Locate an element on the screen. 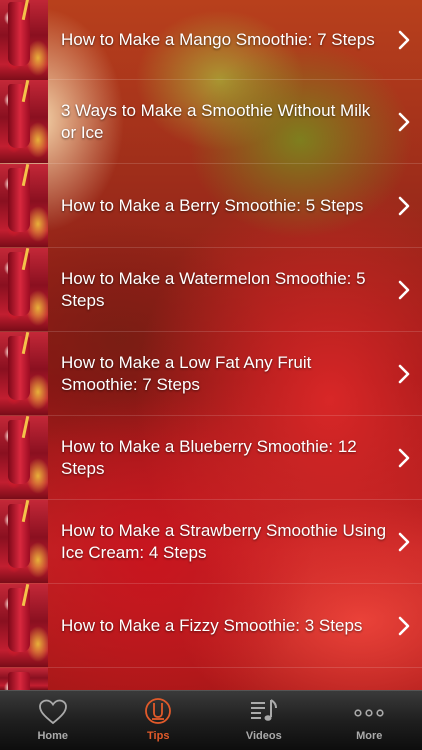 This screenshot has height=750, width=422. tab-videos-label: Videos is located at coordinates (263, 736).